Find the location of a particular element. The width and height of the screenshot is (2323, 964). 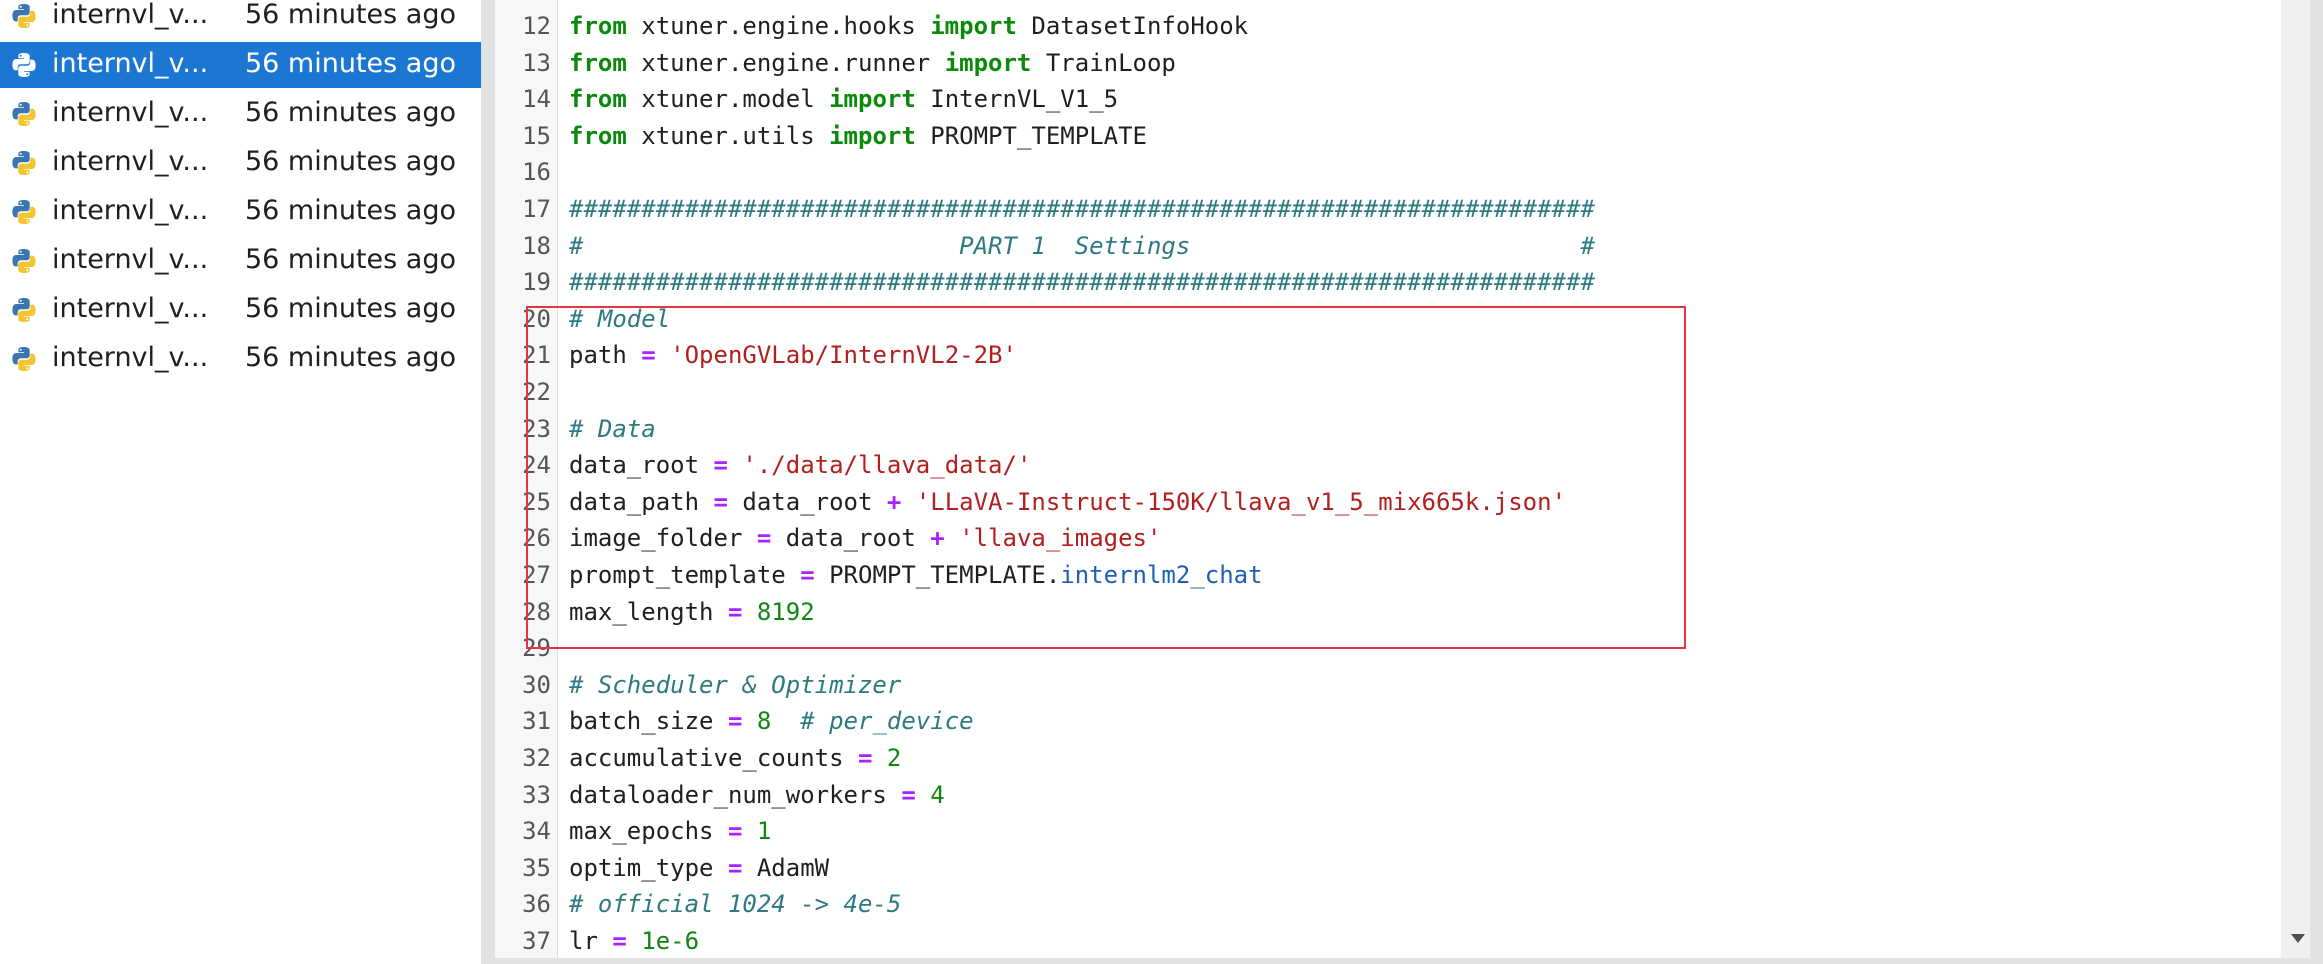

code-line: batch_size = 8 # per_device is located at coordinates (771, 721).